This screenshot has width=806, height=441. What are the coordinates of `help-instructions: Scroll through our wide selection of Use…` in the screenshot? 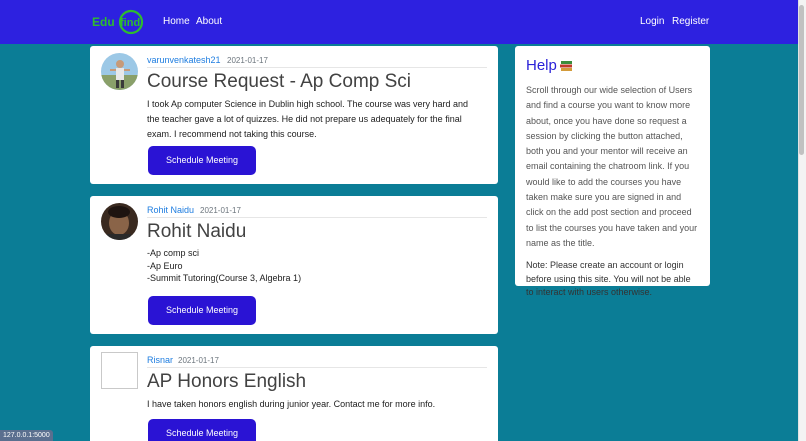 It's located at (612, 166).